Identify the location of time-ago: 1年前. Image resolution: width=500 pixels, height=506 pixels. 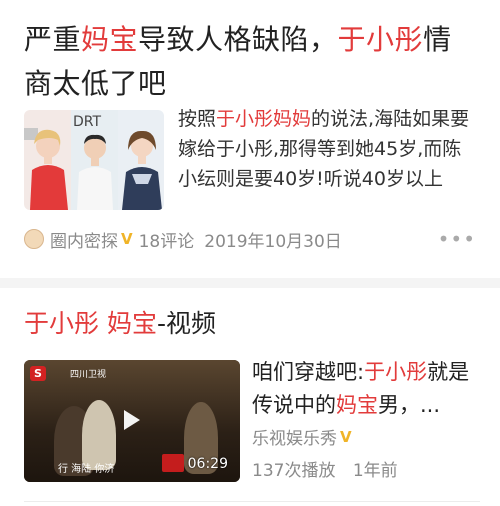
(375, 471).